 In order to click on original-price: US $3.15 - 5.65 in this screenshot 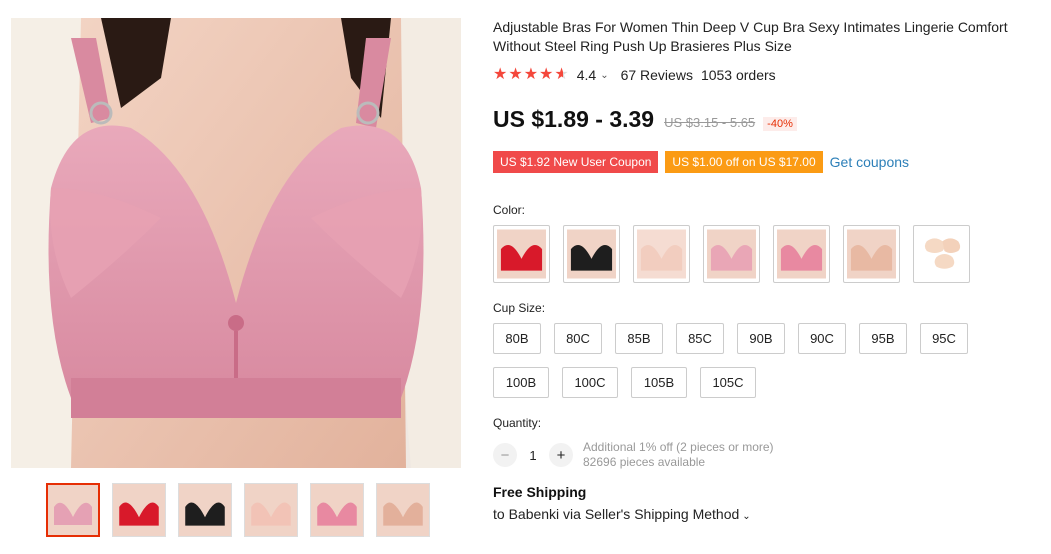, I will do `click(710, 122)`.